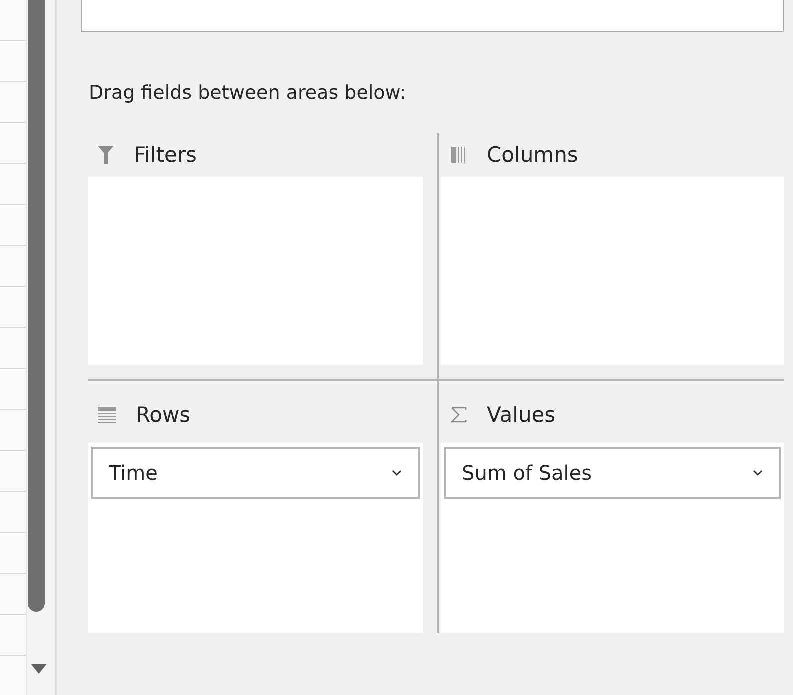 Image resolution: width=793 pixels, height=695 pixels. I want to click on field-dropdown: Sum of Sales, so click(612, 473).